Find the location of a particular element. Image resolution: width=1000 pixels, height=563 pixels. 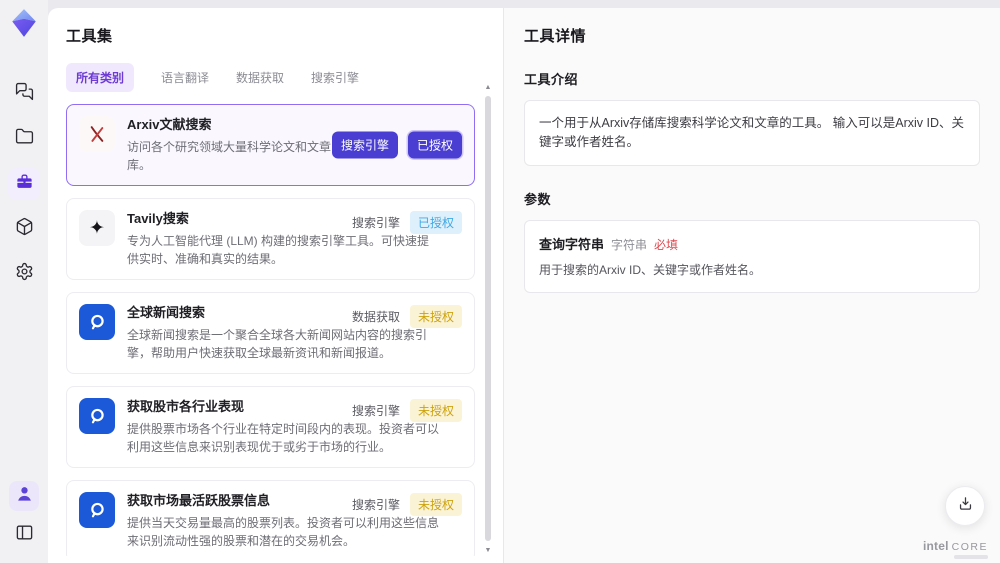

page-title: 工具集 is located at coordinates (89, 36).